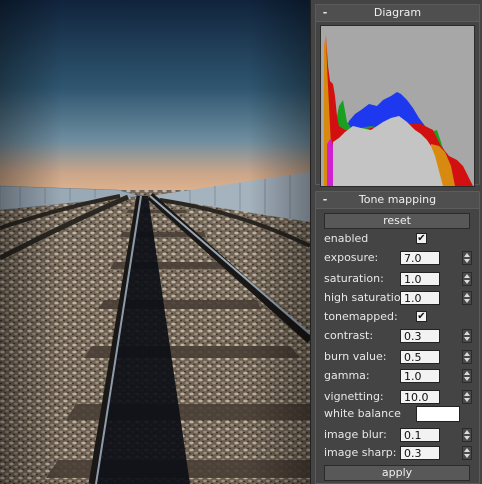  I want to click on tonemapped-row: tonemapped: ✔, so click(399, 317).